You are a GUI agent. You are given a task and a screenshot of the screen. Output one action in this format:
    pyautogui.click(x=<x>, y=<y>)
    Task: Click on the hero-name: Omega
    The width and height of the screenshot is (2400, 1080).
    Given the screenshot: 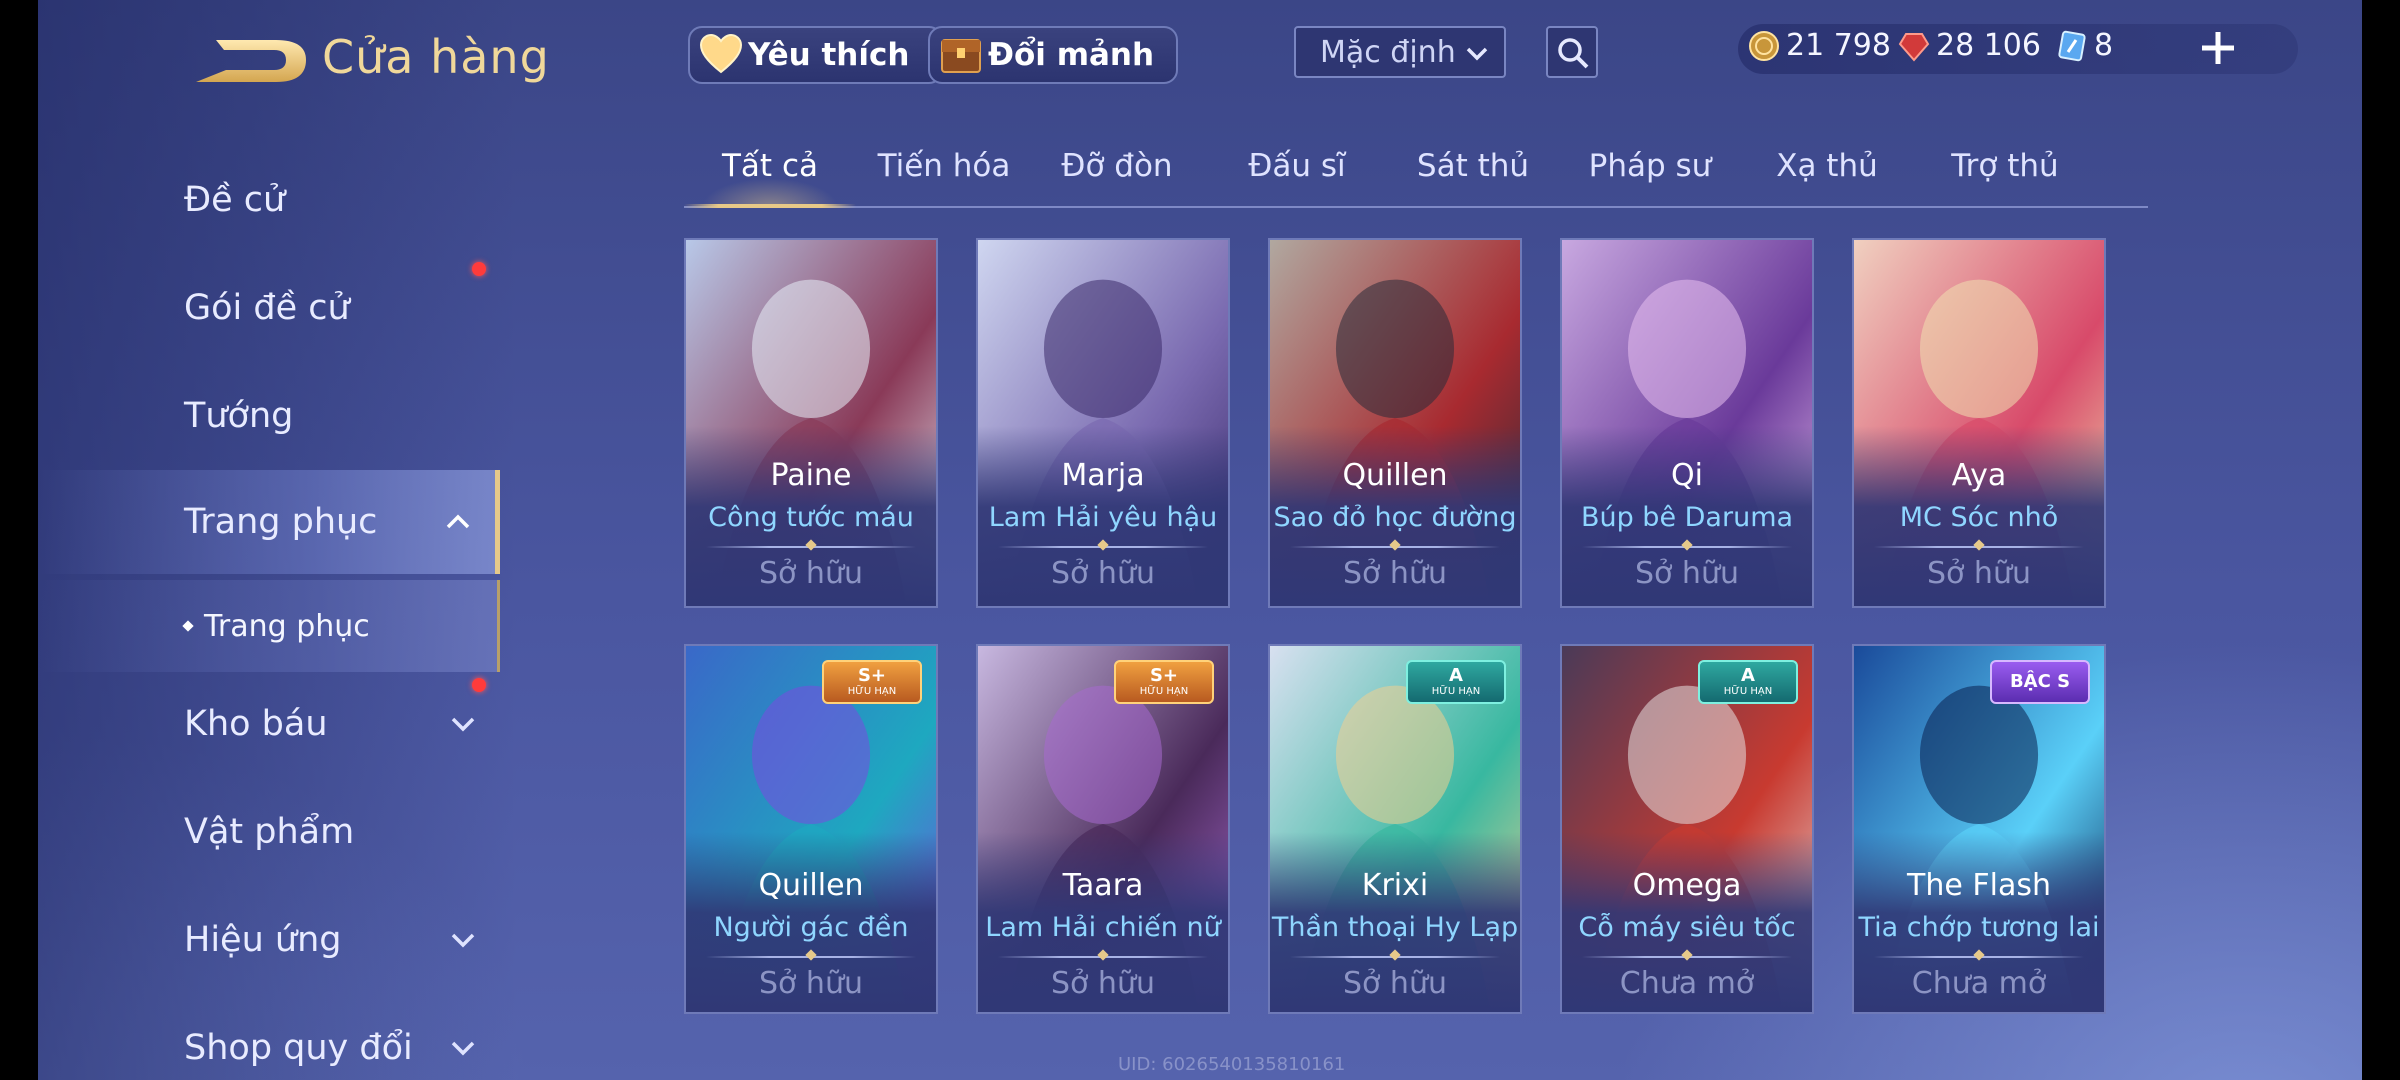 What is the action you would take?
    pyautogui.click(x=1687, y=885)
    